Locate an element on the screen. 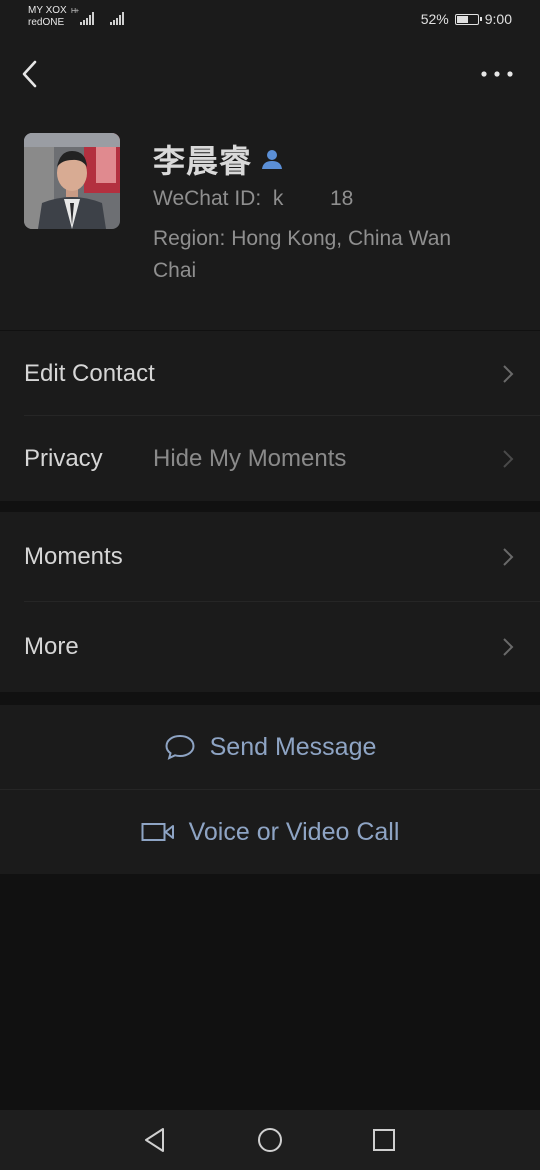  carrier-name-2: redONE is located at coordinates (46, 22).